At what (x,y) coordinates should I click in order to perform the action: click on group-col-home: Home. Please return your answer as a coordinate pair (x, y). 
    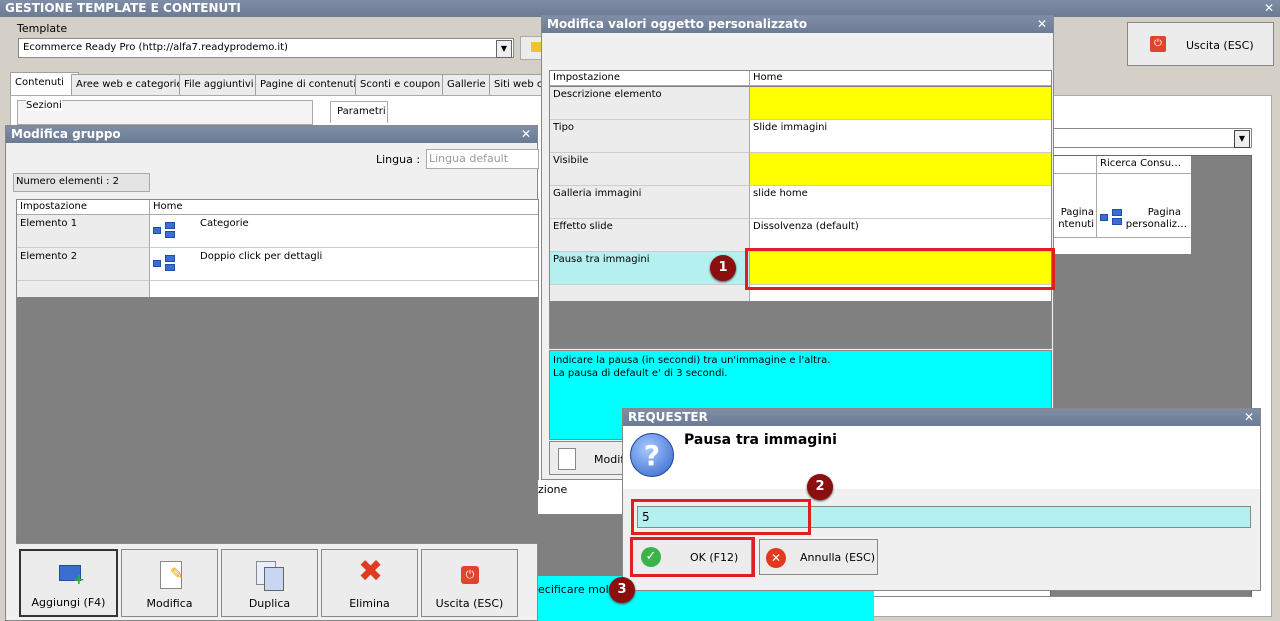
    Looking at the image, I should click on (344, 207).